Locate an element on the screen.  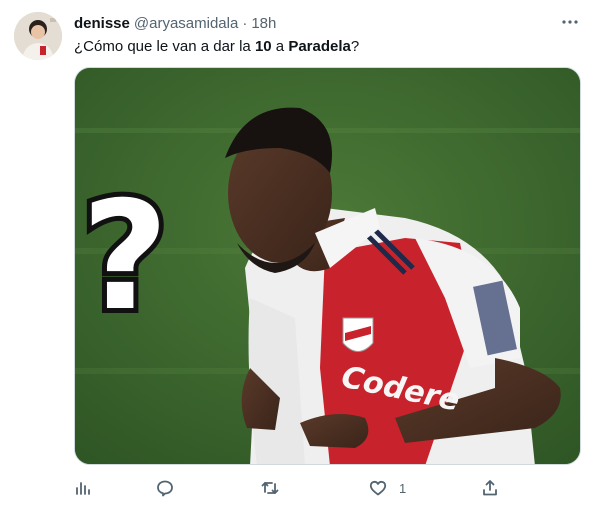
tweet-text-part: a is located at coordinates (280, 46).